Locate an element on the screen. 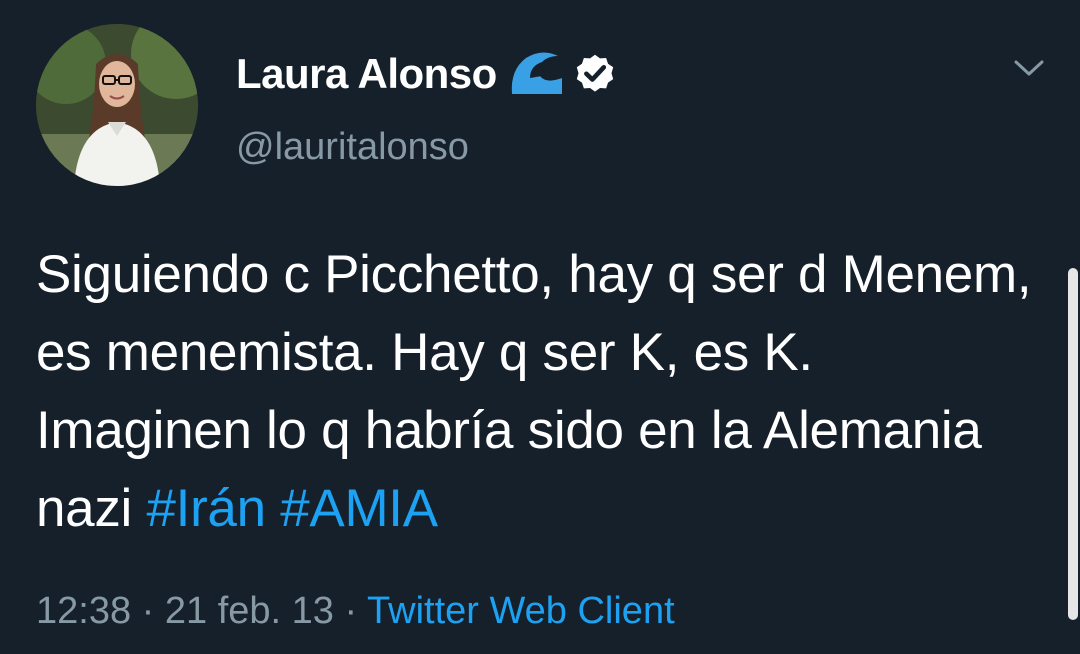 This screenshot has width=1080, height=654. avatar-photo is located at coordinates (117, 105).